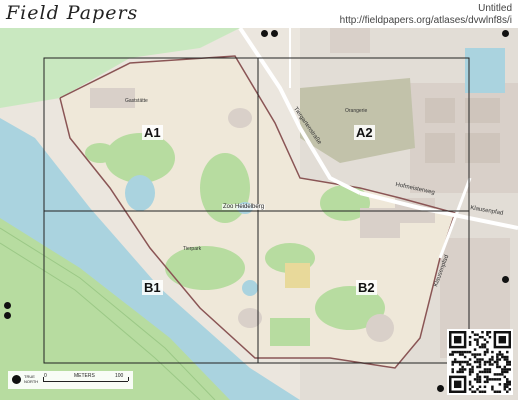 Image resolution: width=518 pixels, height=400 pixels. What do you see at coordinates (366, 287) in the screenshot?
I see `grid-label-b2: B2` at bounding box center [366, 287].